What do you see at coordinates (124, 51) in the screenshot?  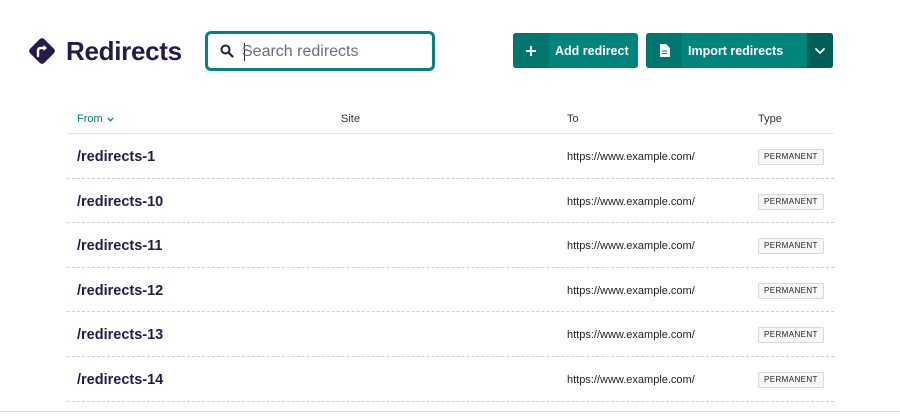 I see `page-title: Redirects` at bounding box center [124, 51].